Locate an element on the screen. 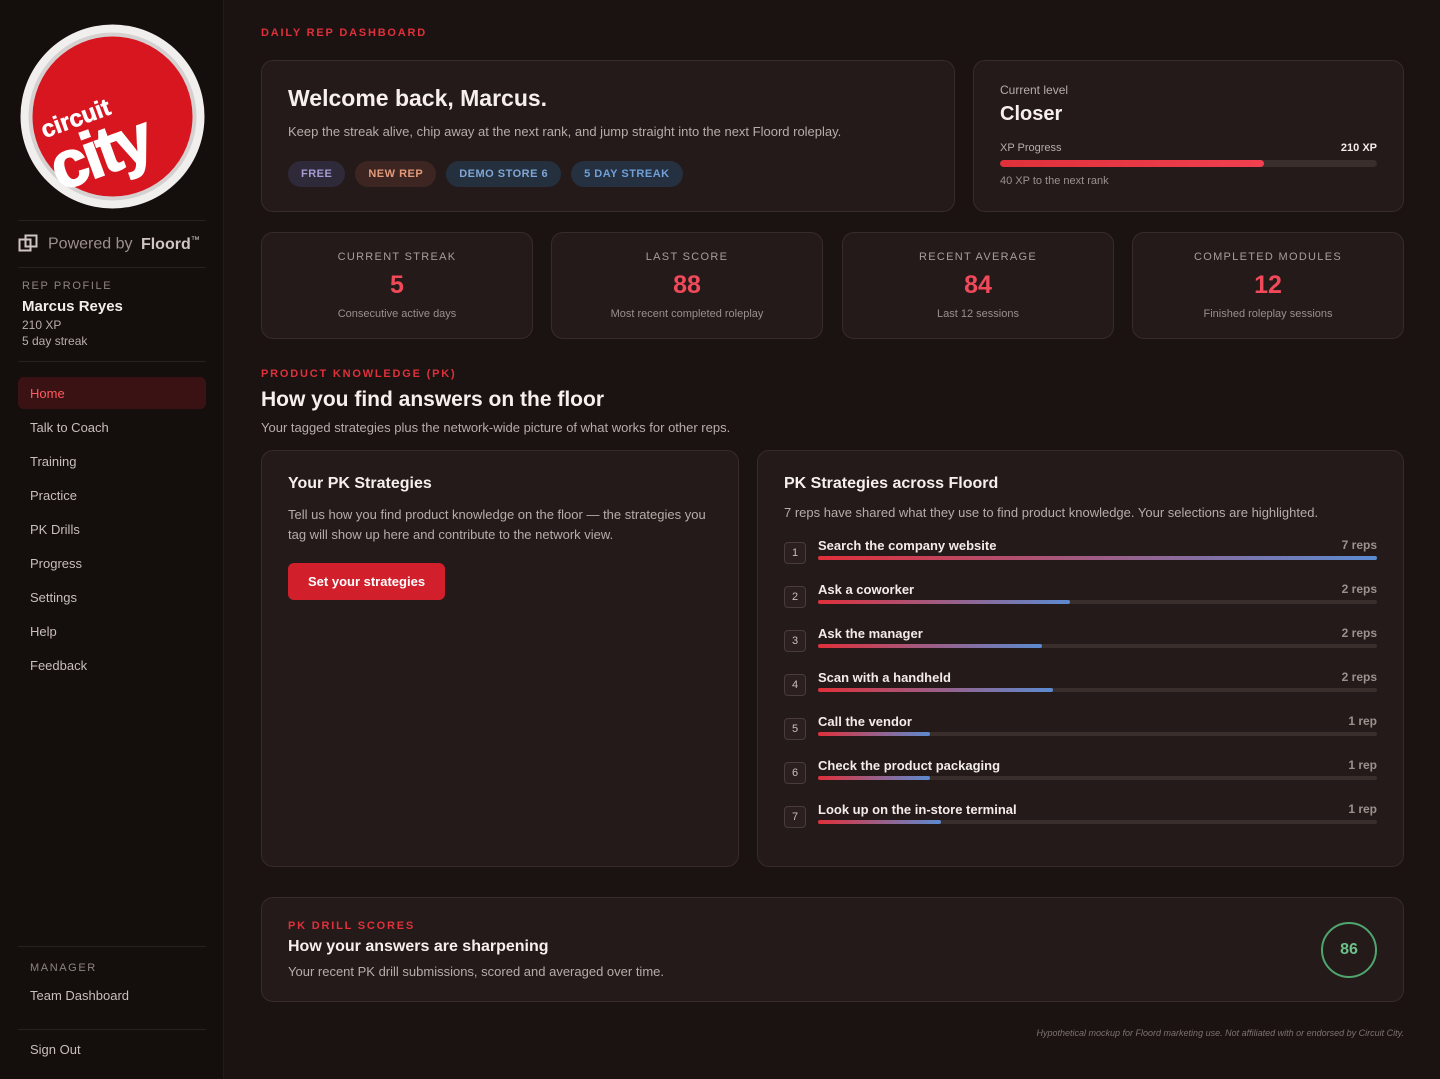  list-item: 3 Ask the manager 2 reps is located at coordinates (1080, 646).